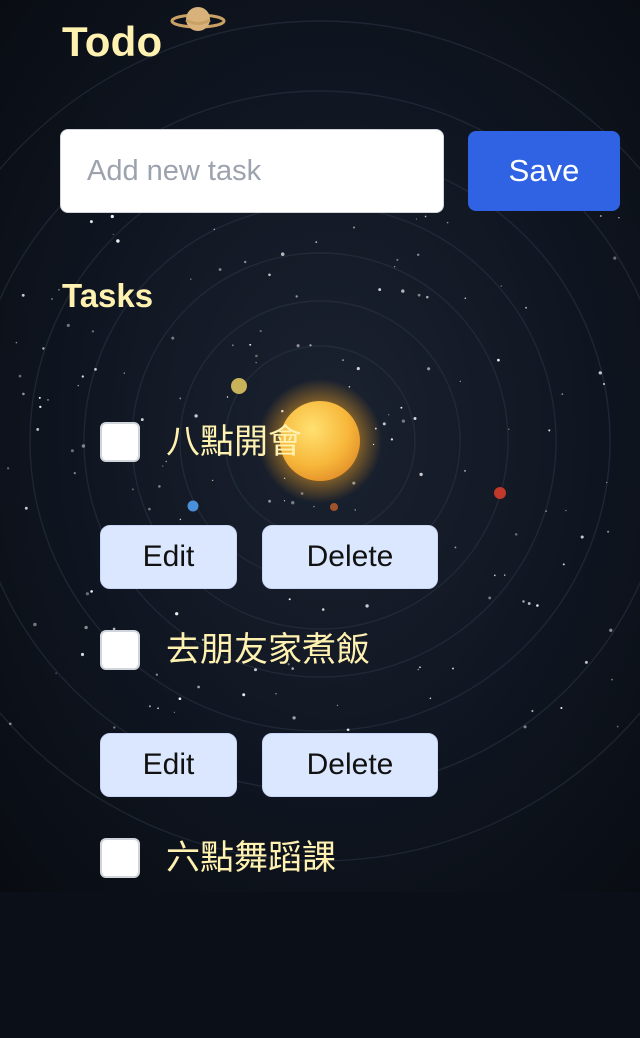 This screenshot has height=1038, width=640. What do you see at coordinates (108, 295) in the screenshot?
I see `tasks-heading: Tasks` at bounding box center [108, 295].